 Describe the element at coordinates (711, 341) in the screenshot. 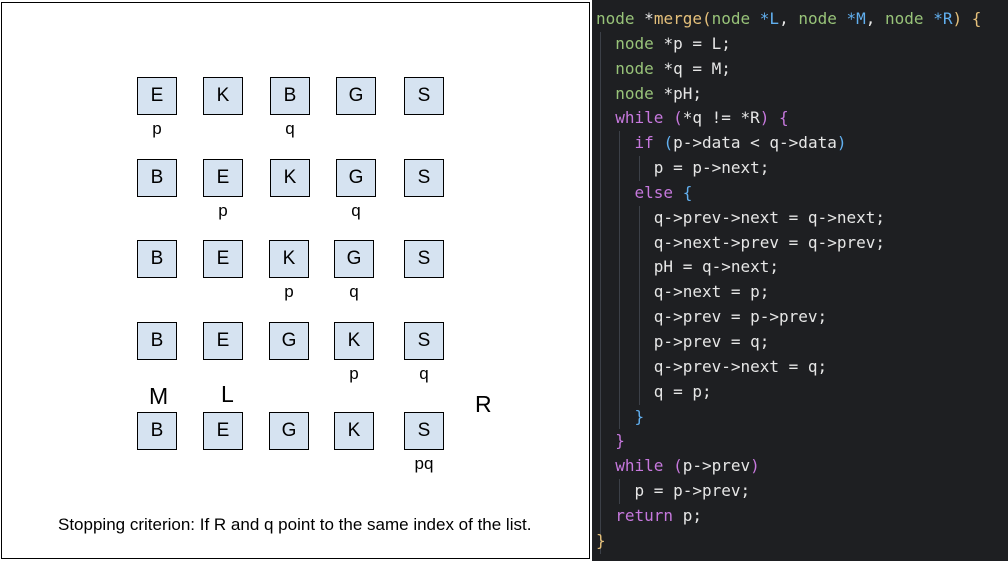

I see `code-token: p->prev = q;` at that location.